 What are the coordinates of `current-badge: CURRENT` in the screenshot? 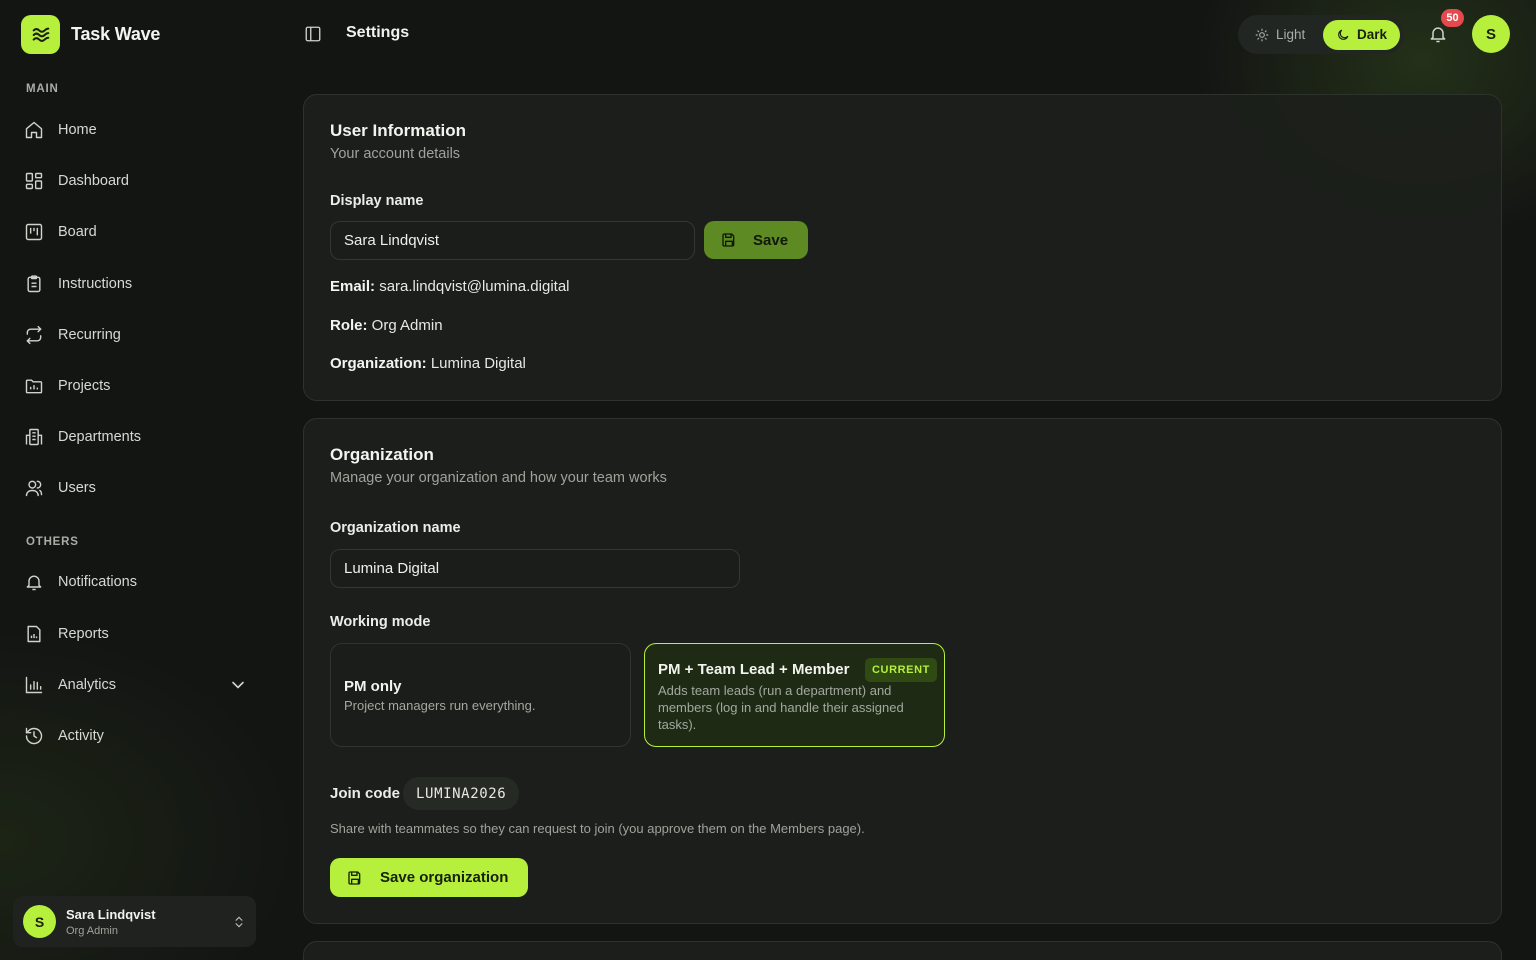 It's located at (901, 670).